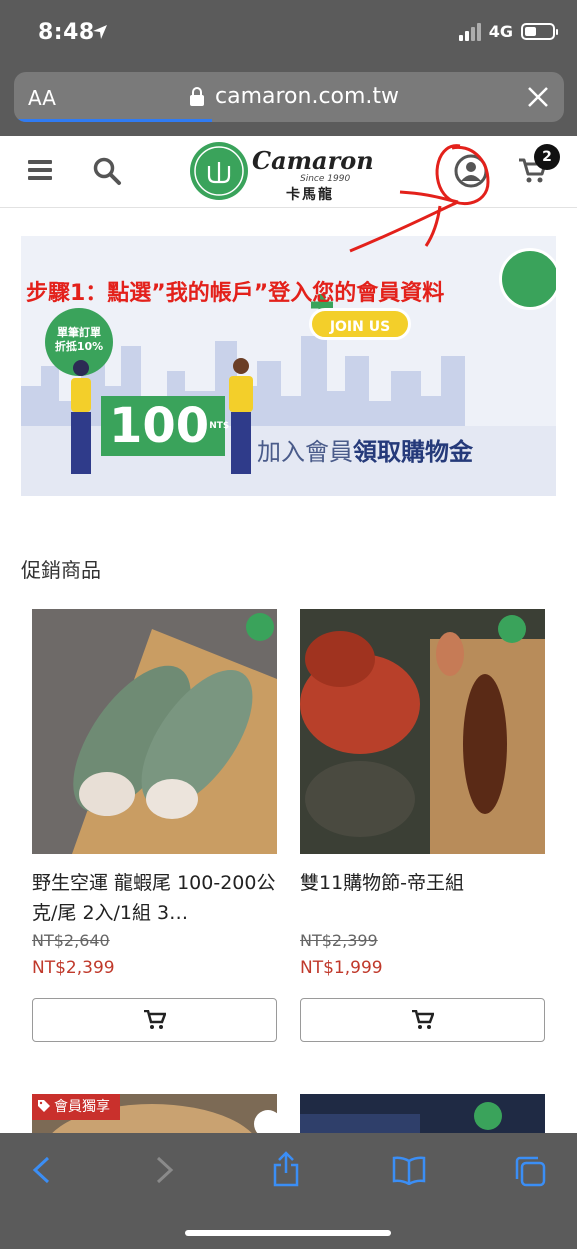 The image size is (577, 1249). What do you see at coordinates (547, 157) in the screenshot?
I see `cart-count-badge: 2` at bounding box center [547, 157].